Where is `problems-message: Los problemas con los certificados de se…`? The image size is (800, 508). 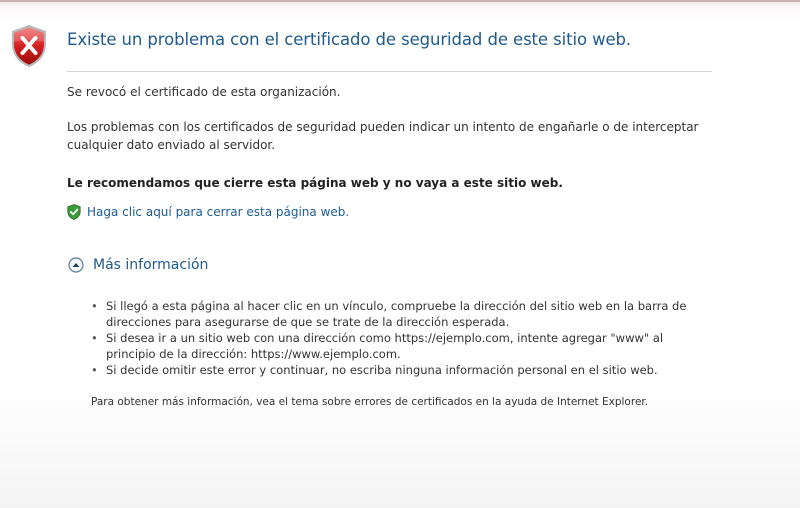 problems-message: Los problemas con los certificados de se… is located at coordinates (383, 136).